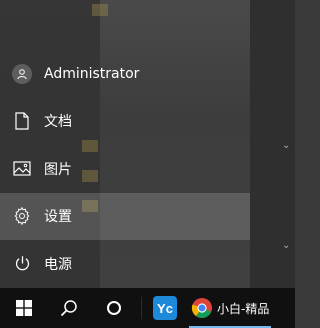 This screenshot has height=328, width=320. I want to click on documents-label: 文档, so click(58, 122).